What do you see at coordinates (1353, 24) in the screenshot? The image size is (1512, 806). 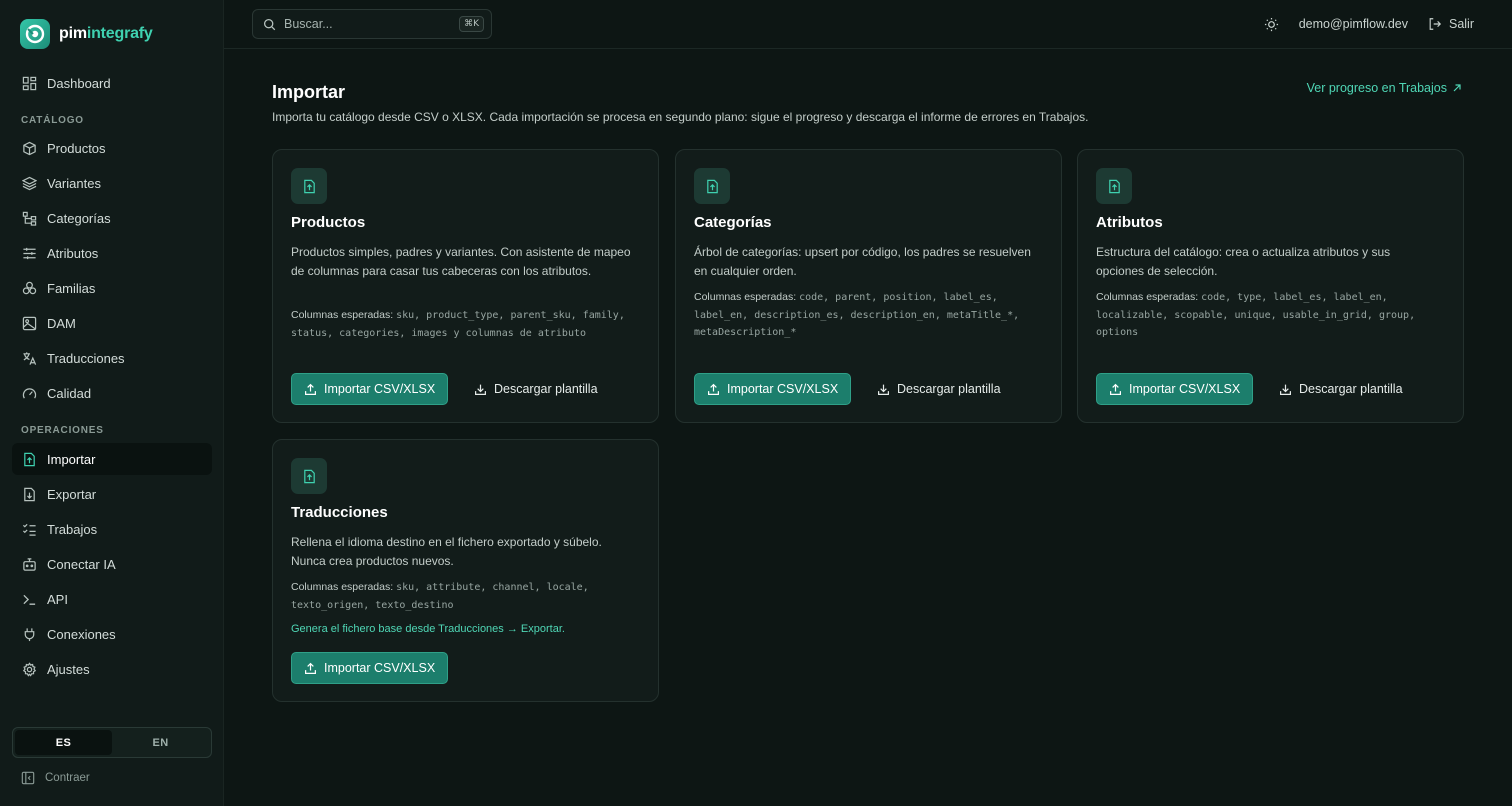 I see `user-email: demo@pimflow.dev` at bounding box center [1353, 24].